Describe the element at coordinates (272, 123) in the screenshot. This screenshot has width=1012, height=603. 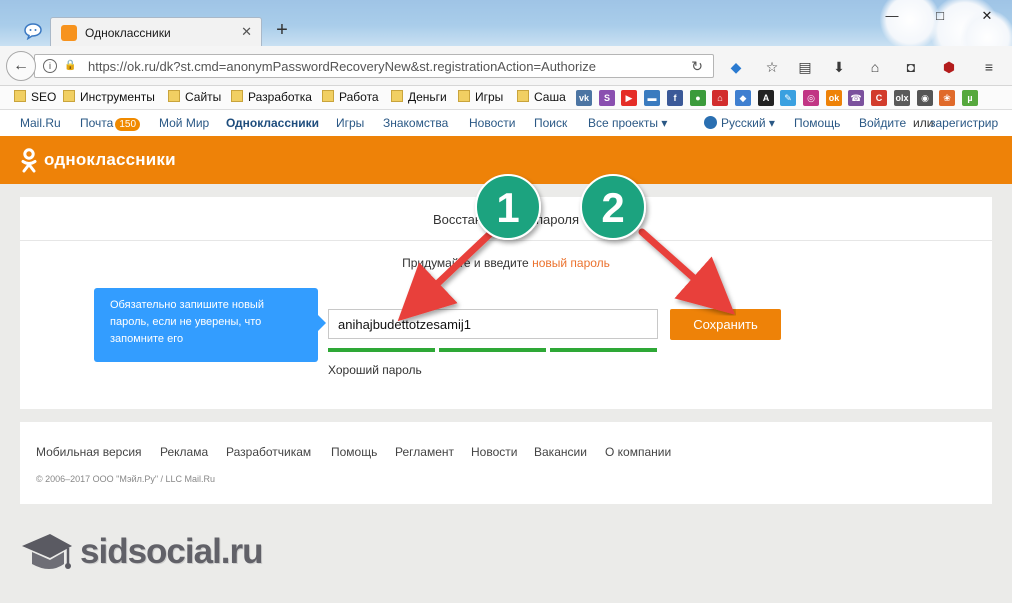
I see `link-odnoklassniki: Одноклассники` at that location.